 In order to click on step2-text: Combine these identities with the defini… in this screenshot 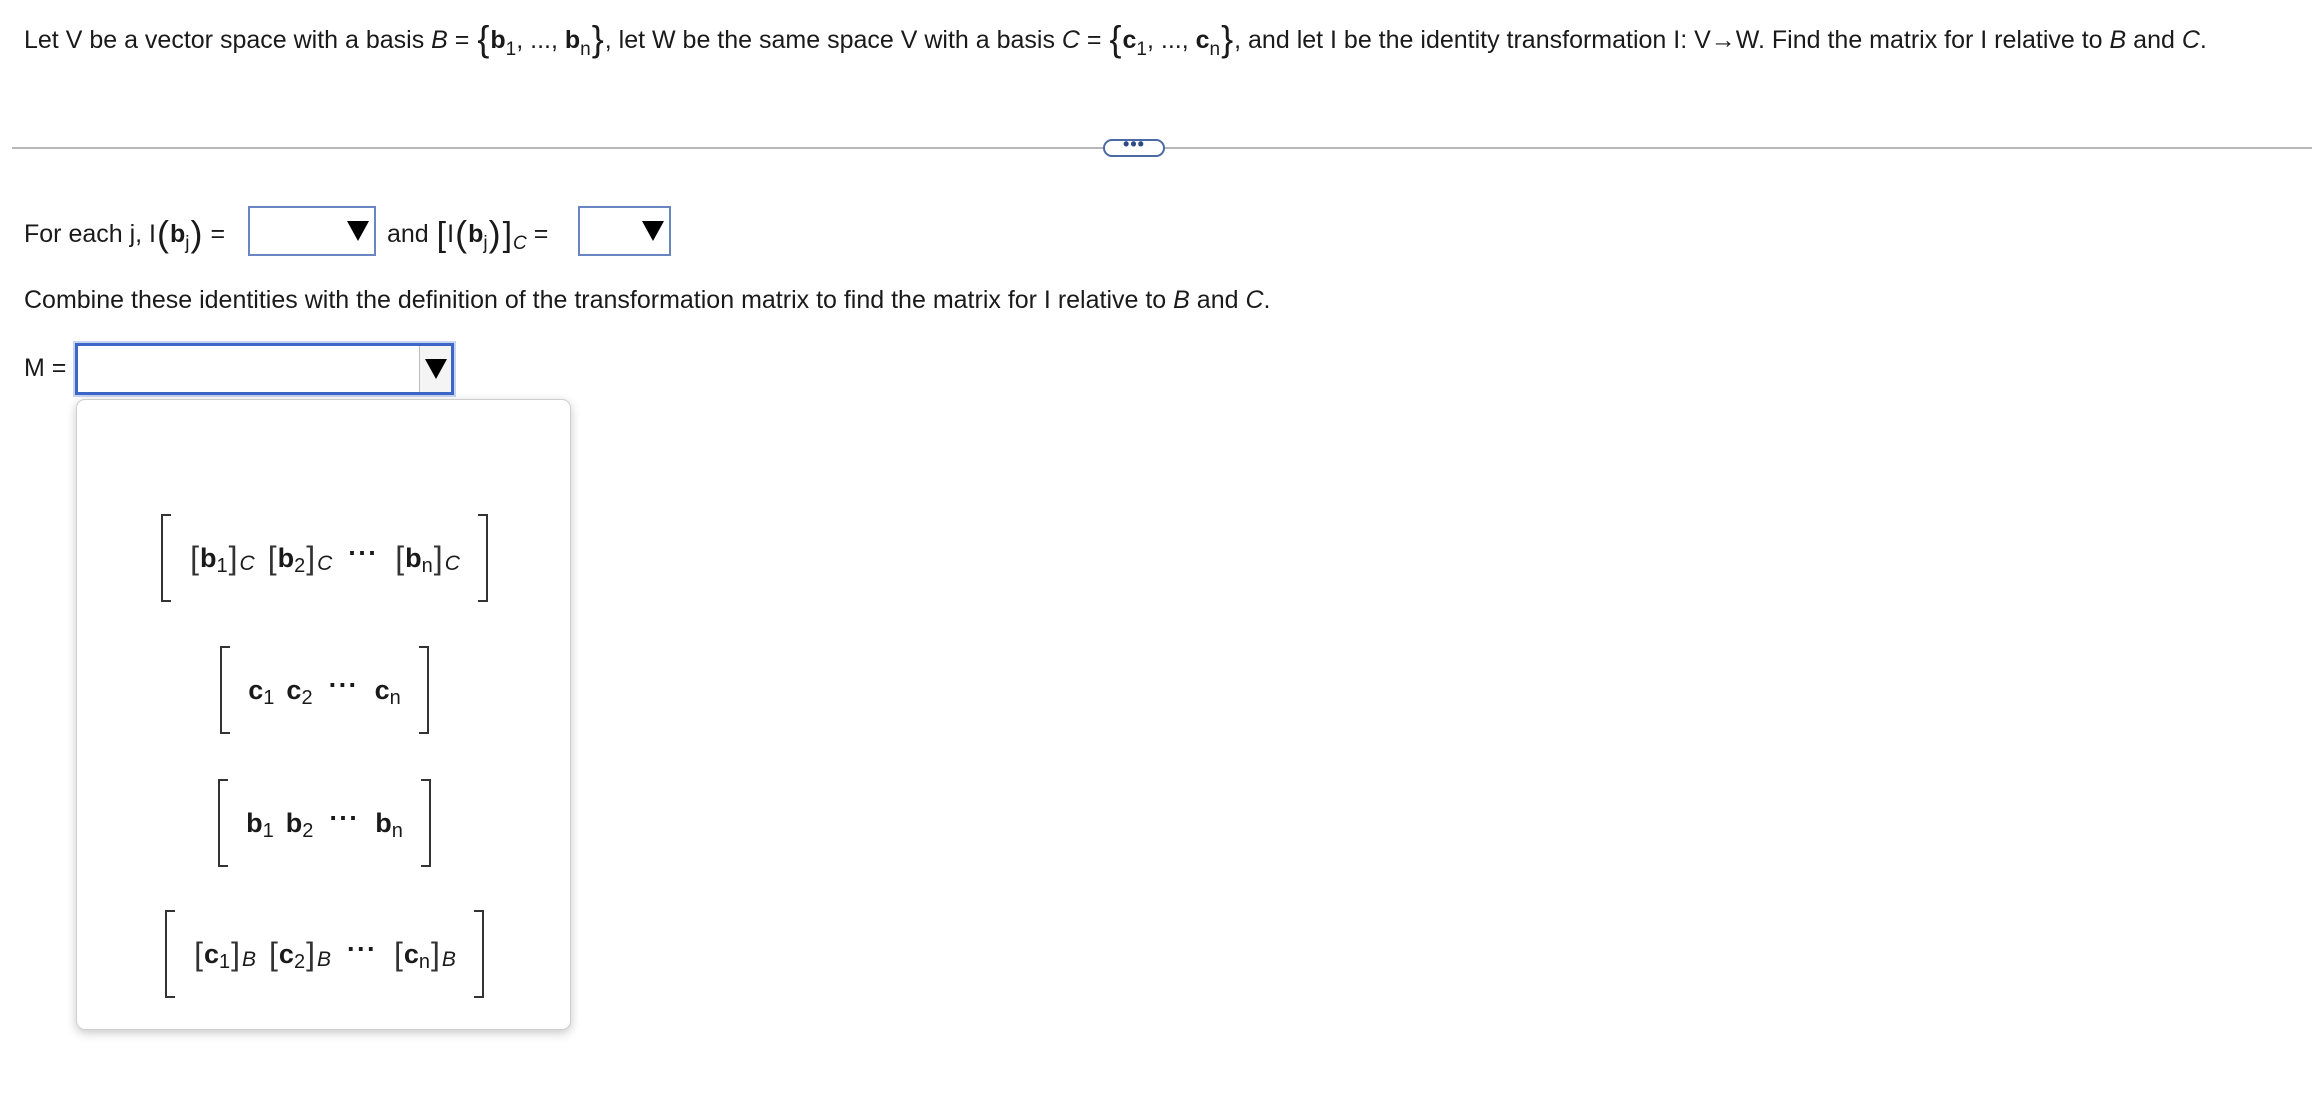, I will do `click(647, 300)`.